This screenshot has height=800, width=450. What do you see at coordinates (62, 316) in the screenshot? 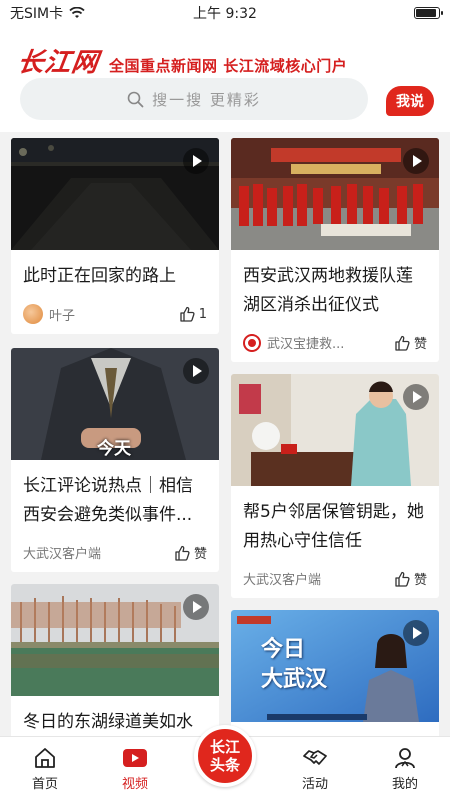
I see `source-name: 叶子` at bounding box center [62, 316].